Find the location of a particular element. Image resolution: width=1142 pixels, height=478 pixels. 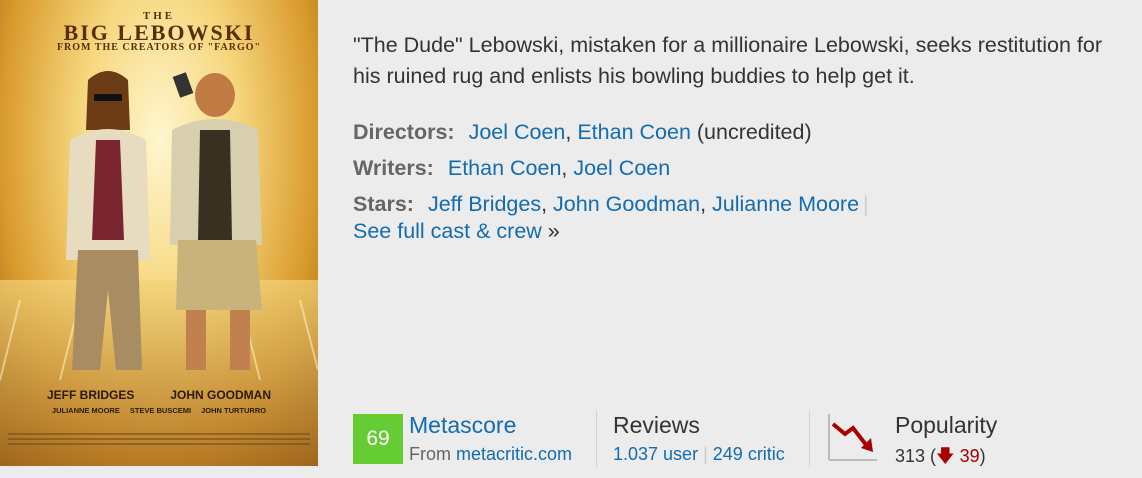

poster-billing-block is located at coordinates (159, 441).